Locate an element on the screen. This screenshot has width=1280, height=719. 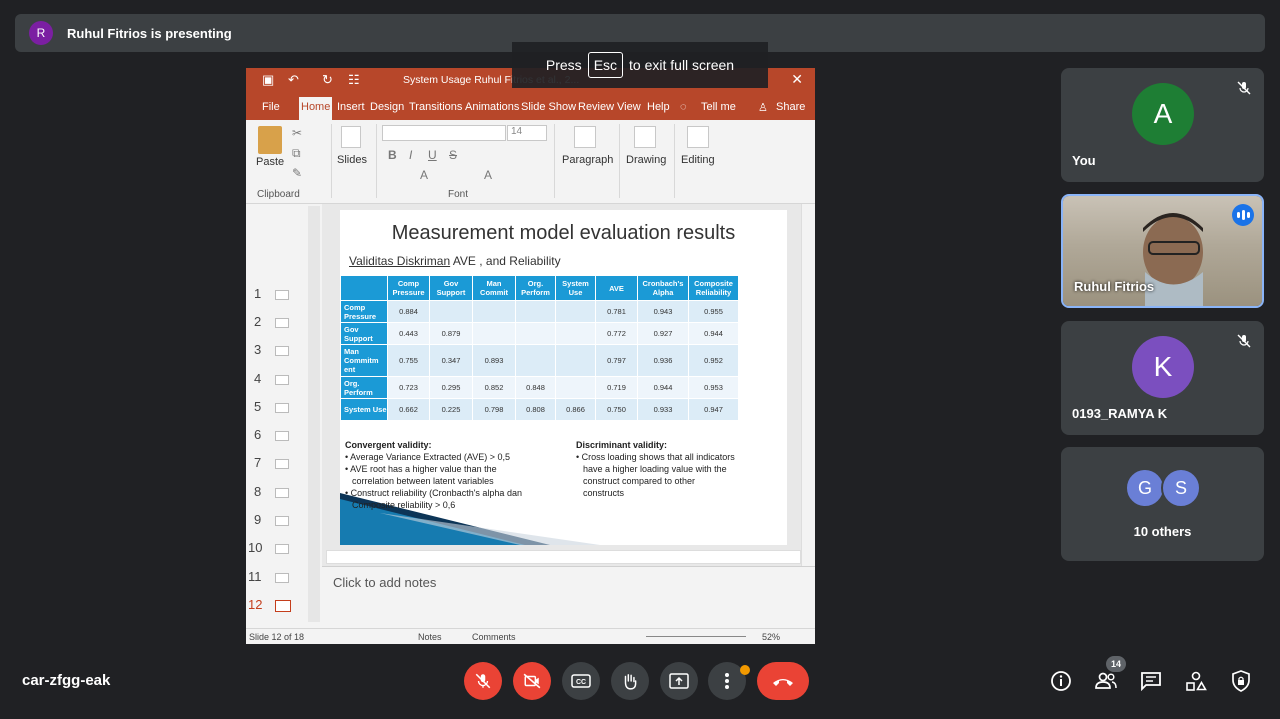
new-slide-icon is located at coordinates (351, 137).